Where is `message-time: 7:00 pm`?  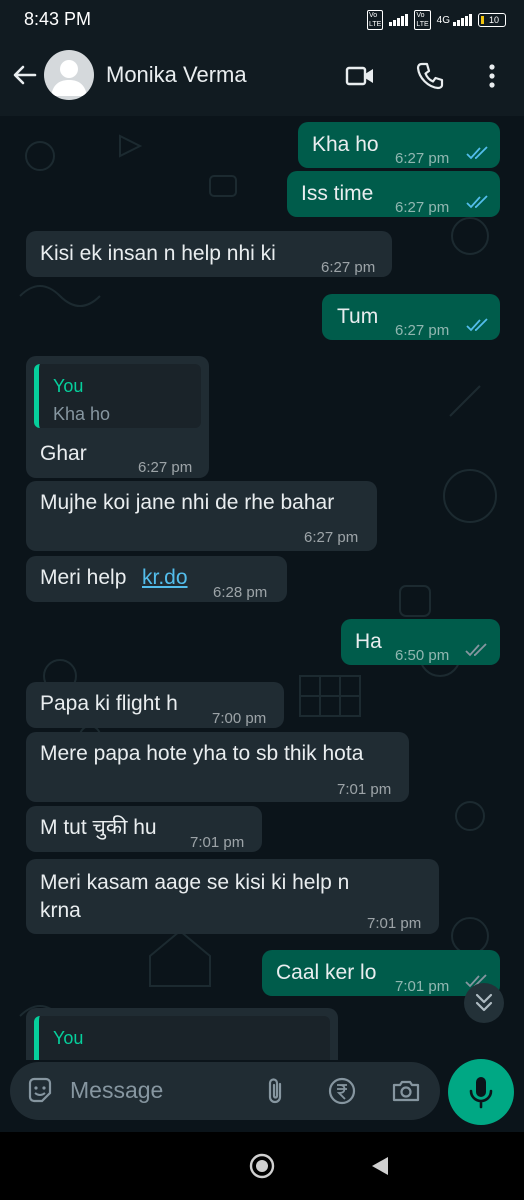 message-time: 7:00 pm is located at coordinates (239, 718).